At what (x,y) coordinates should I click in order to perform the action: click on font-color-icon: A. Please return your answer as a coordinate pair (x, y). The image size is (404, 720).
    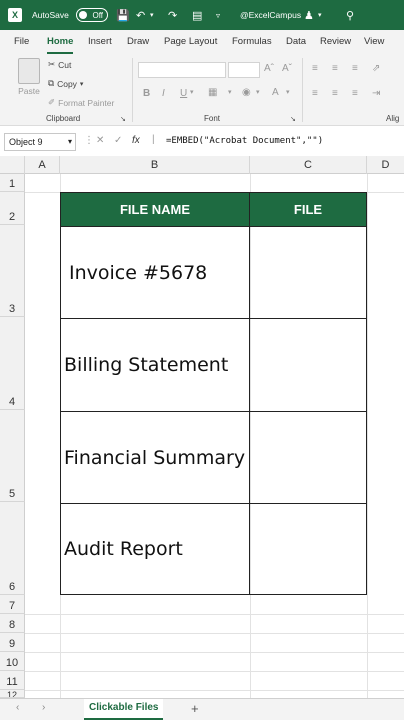
    Looking at the image, I should click on (275, 92).